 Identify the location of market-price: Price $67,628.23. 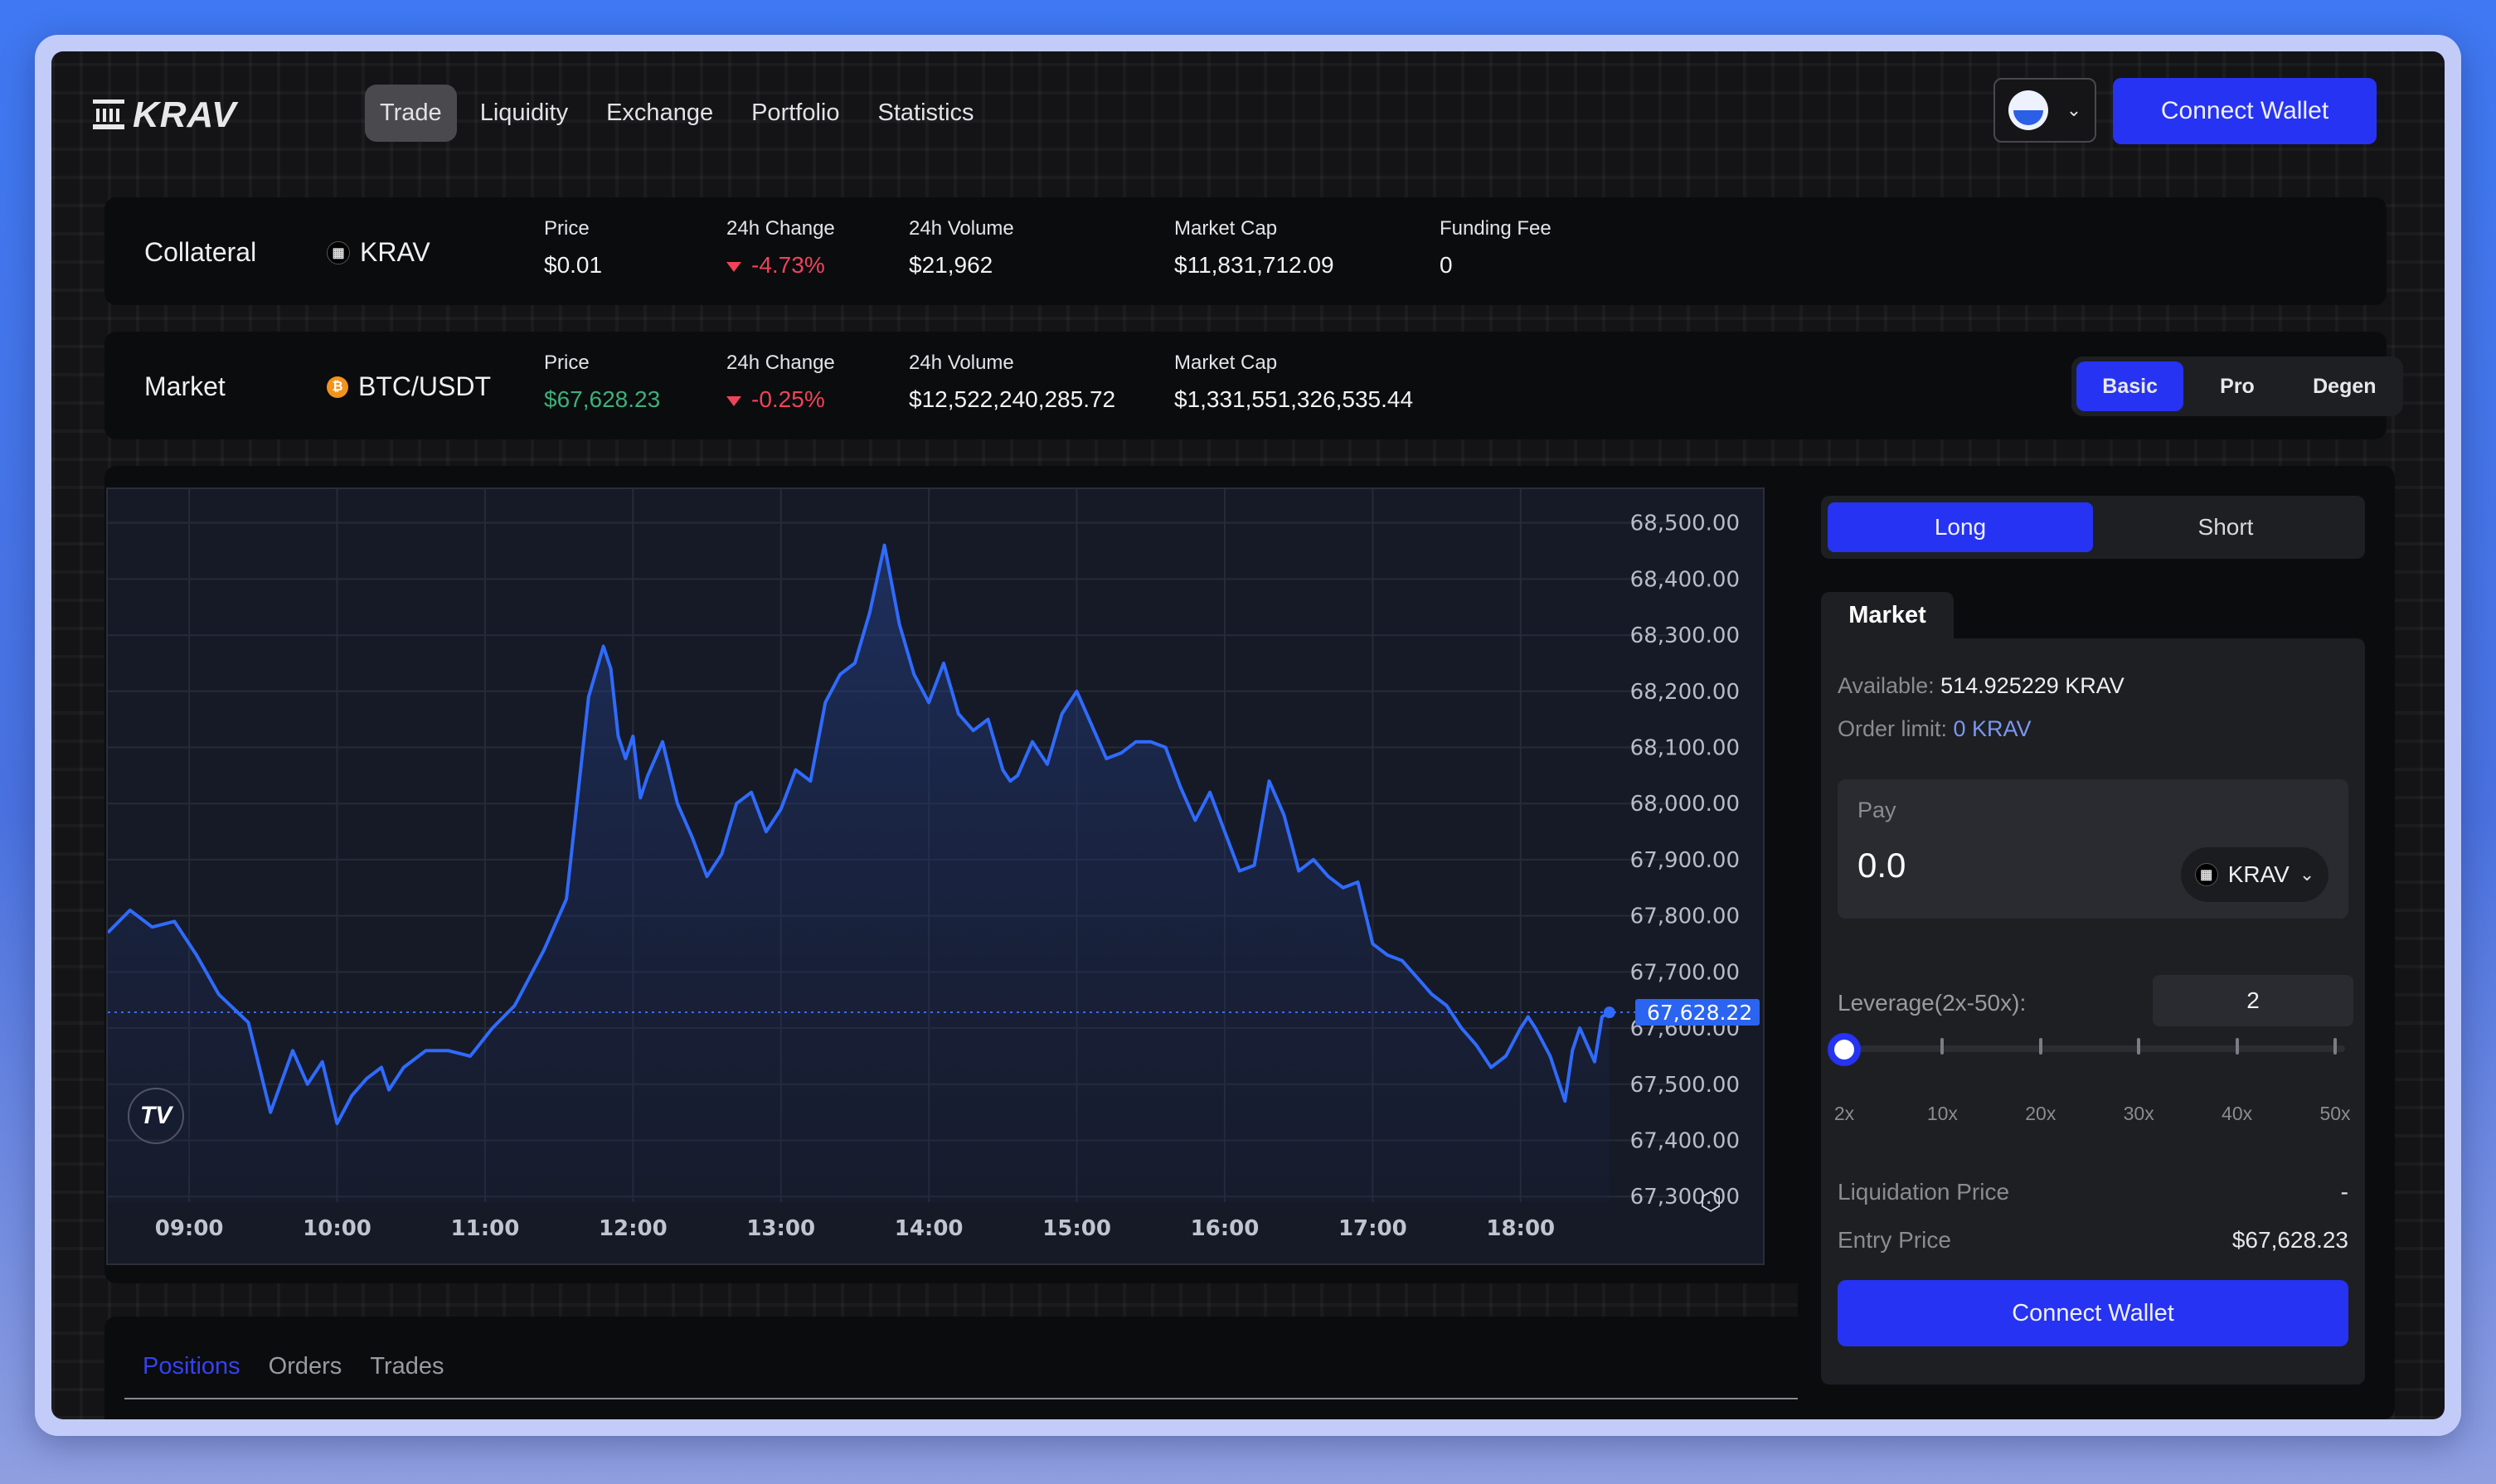
(602, 382).